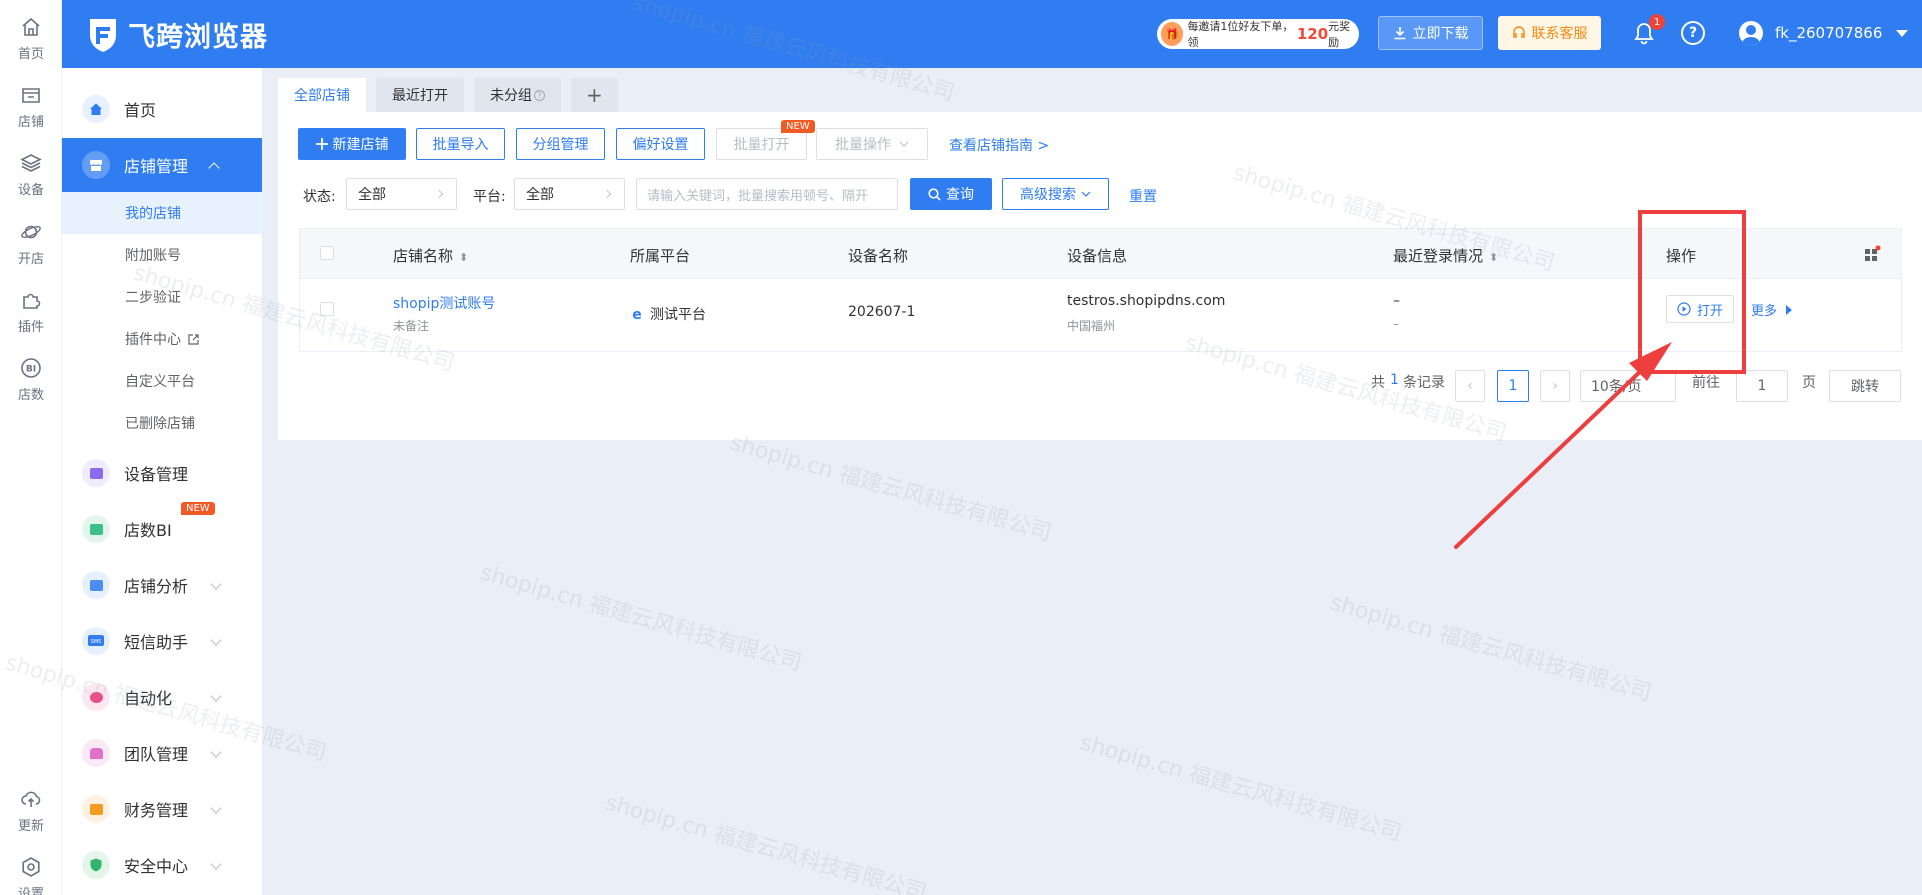 The image size is (1922, 895). Describe the element at coordinates (31, 818) in the screenshot. I see `rail-item-update: 更新` at that location.